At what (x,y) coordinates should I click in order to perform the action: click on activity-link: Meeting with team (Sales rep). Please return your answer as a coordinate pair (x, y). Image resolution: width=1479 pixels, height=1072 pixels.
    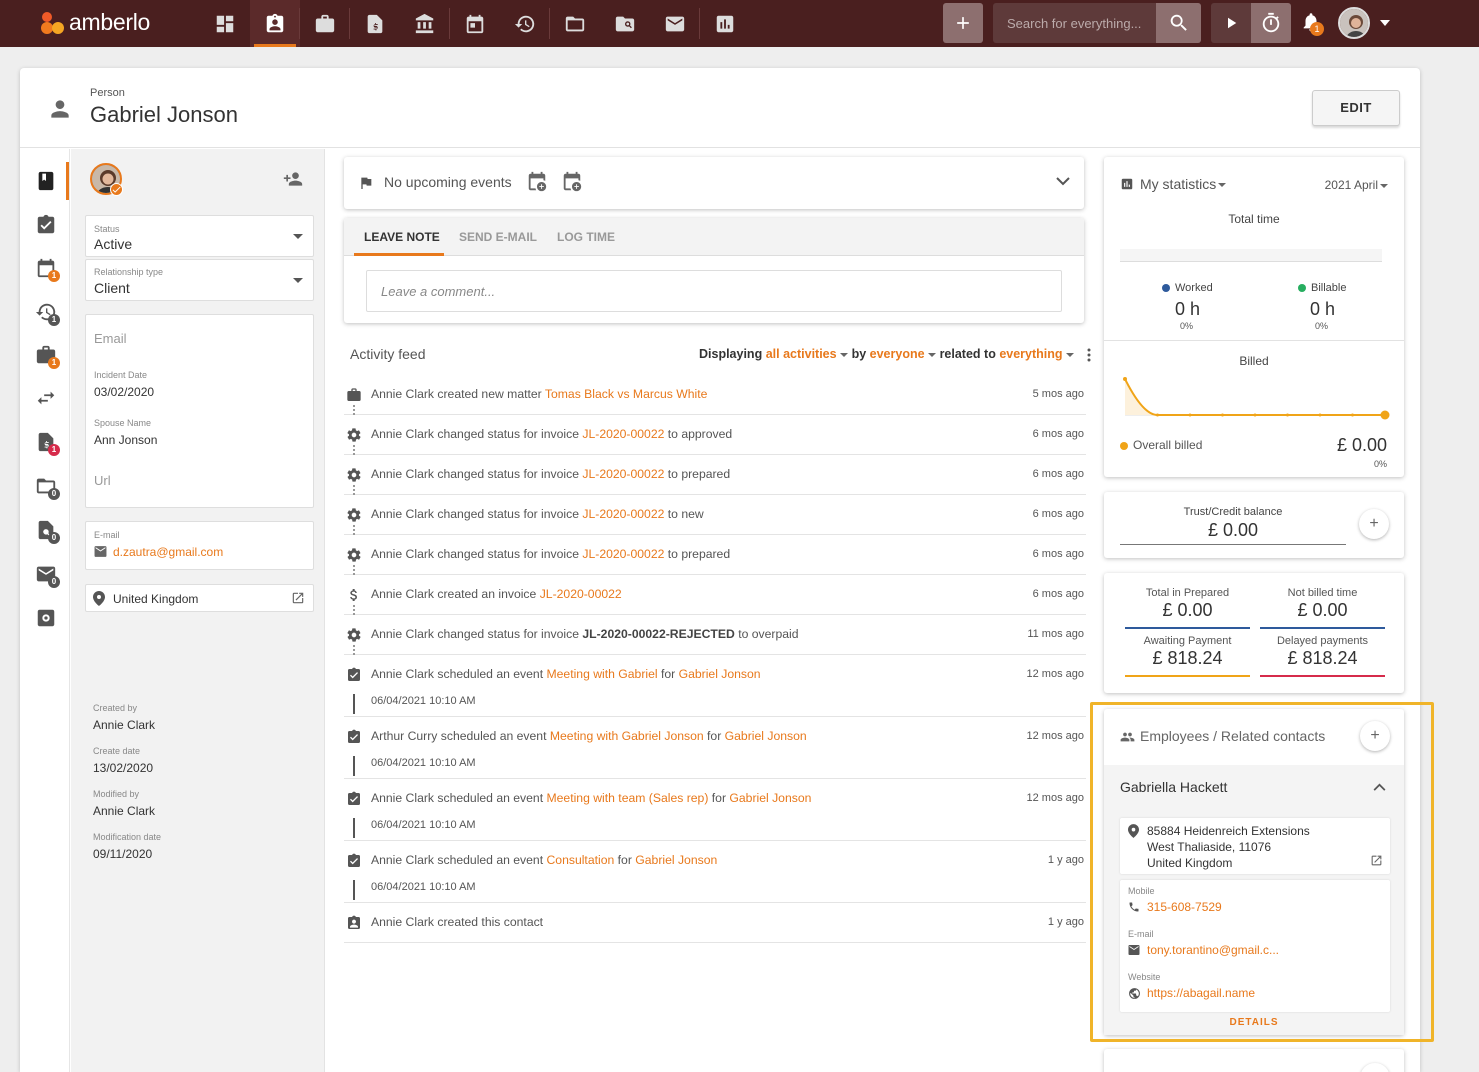
    Looking at the image, I should click on (628, 798).